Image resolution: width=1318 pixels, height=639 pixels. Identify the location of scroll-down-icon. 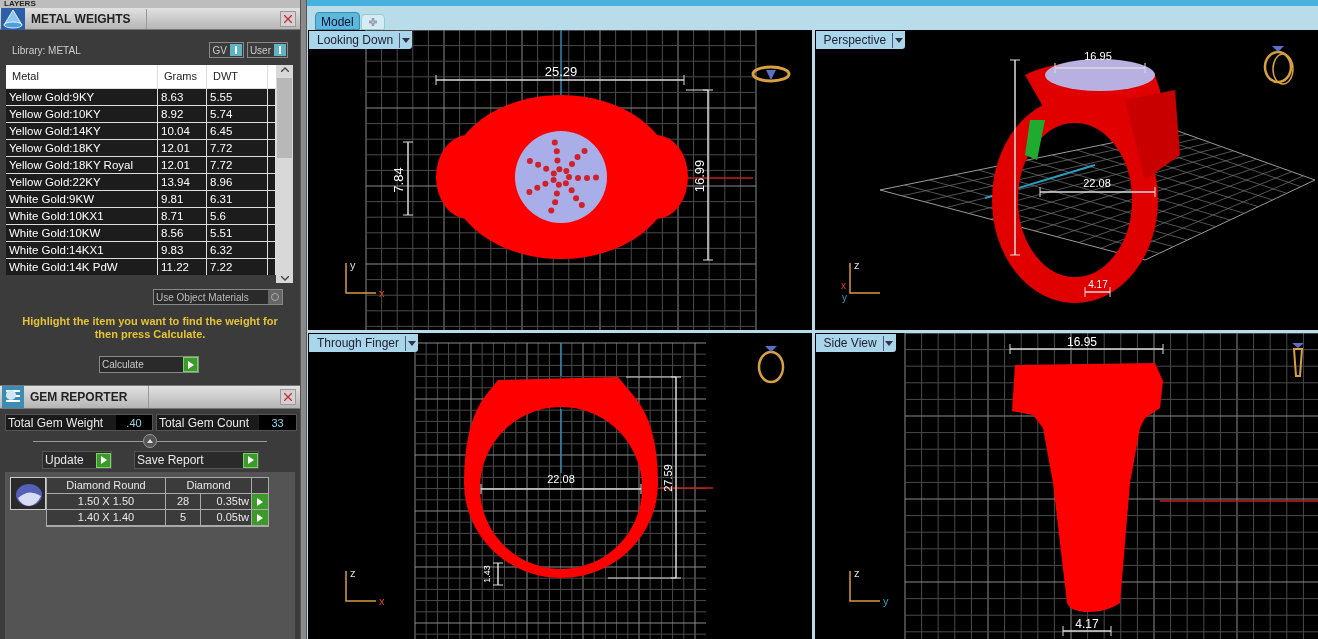
(284, 278).